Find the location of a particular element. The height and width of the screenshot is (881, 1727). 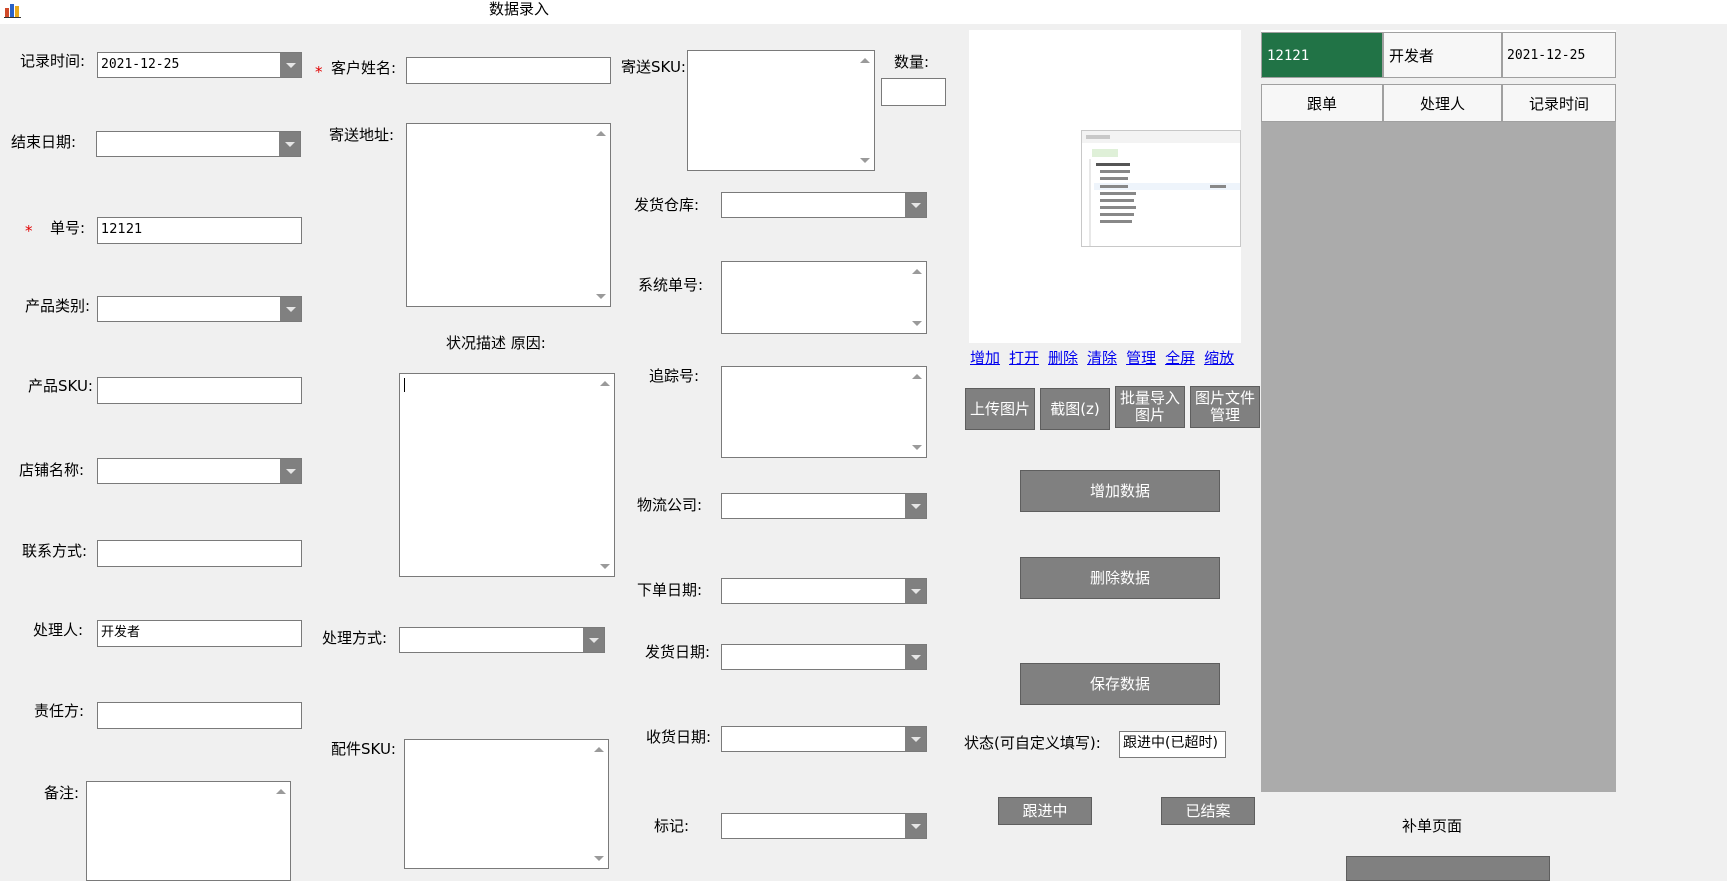

ship-sku-scrollbar is located at coordinates (865, 110).